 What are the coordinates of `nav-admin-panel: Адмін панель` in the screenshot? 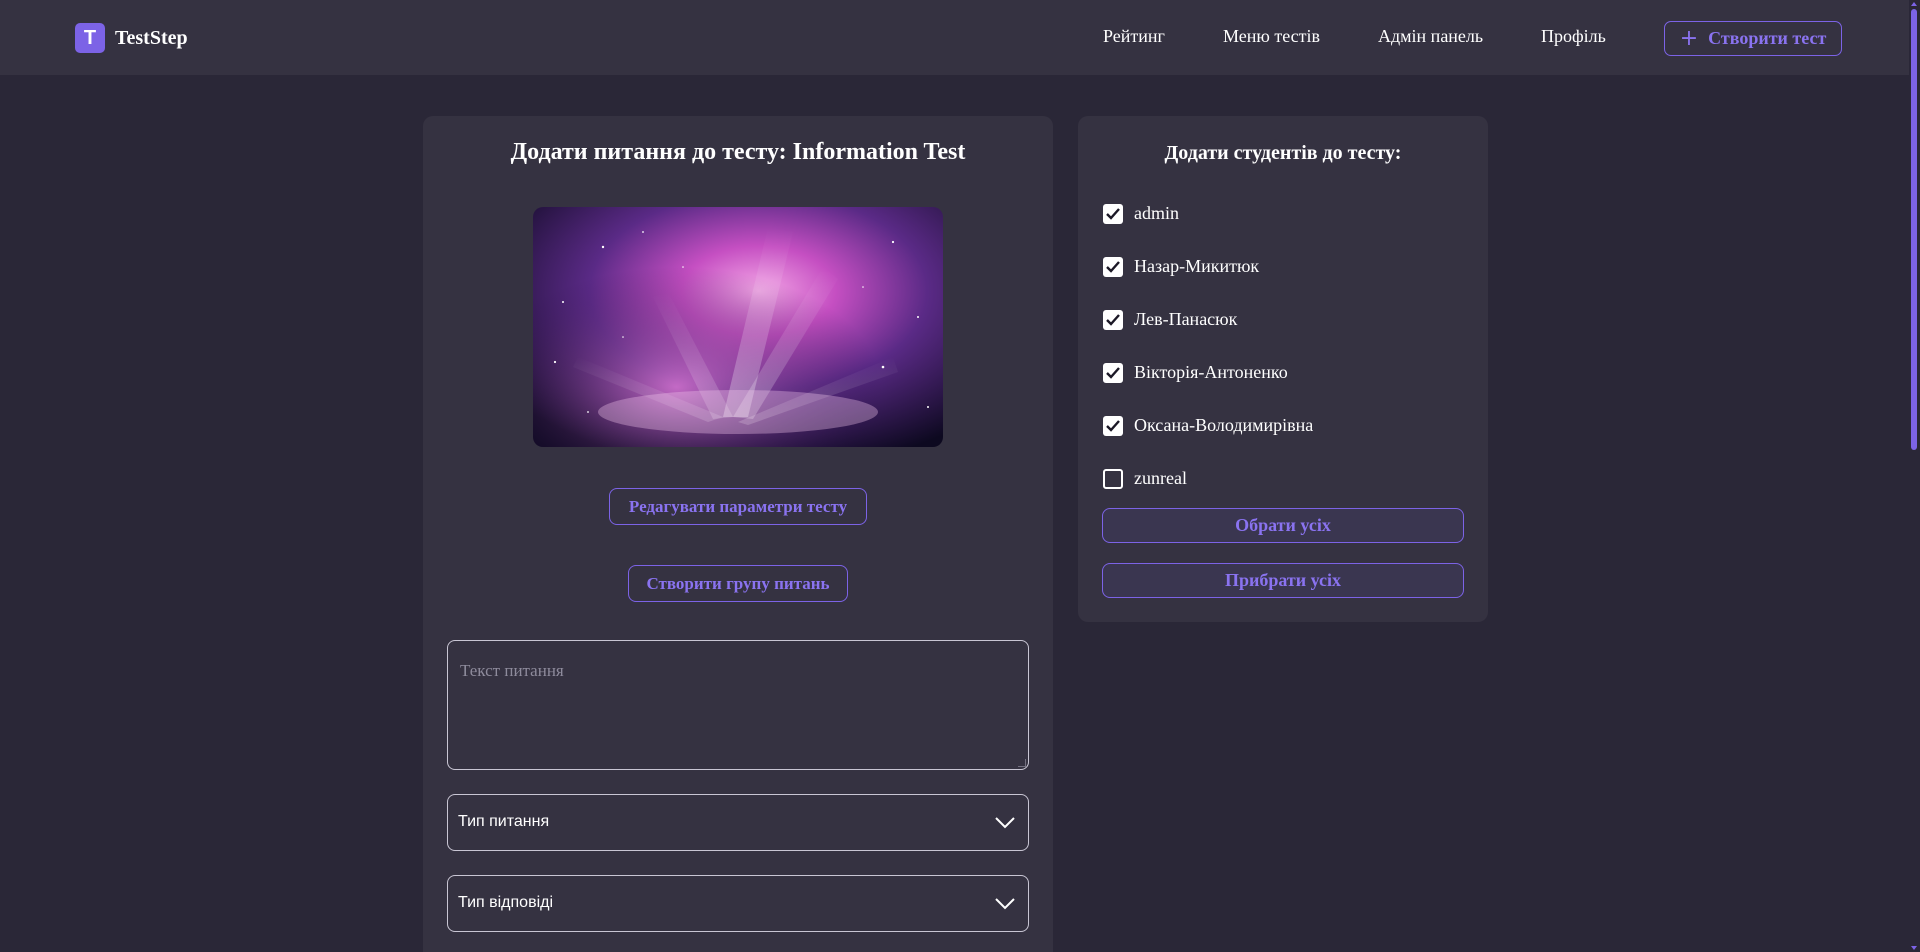 It's located at (1430, 36).